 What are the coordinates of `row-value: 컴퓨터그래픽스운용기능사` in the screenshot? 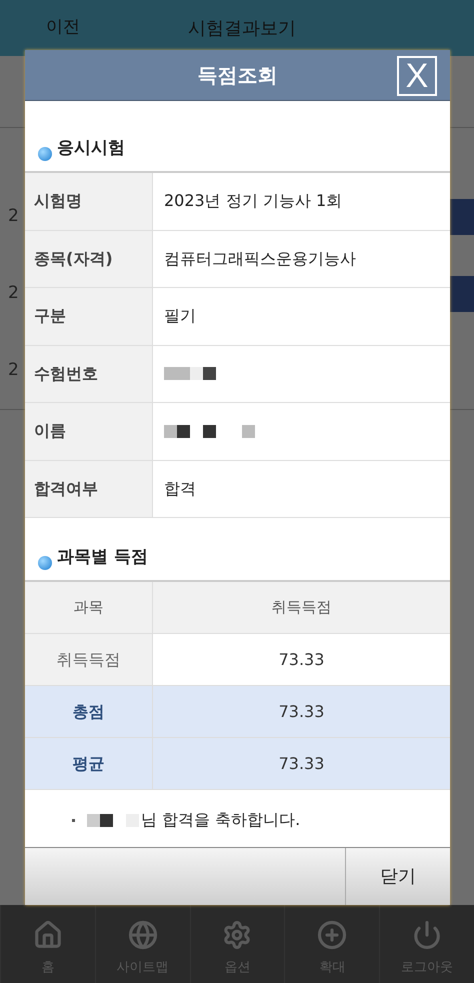 It's located at (260, 259).